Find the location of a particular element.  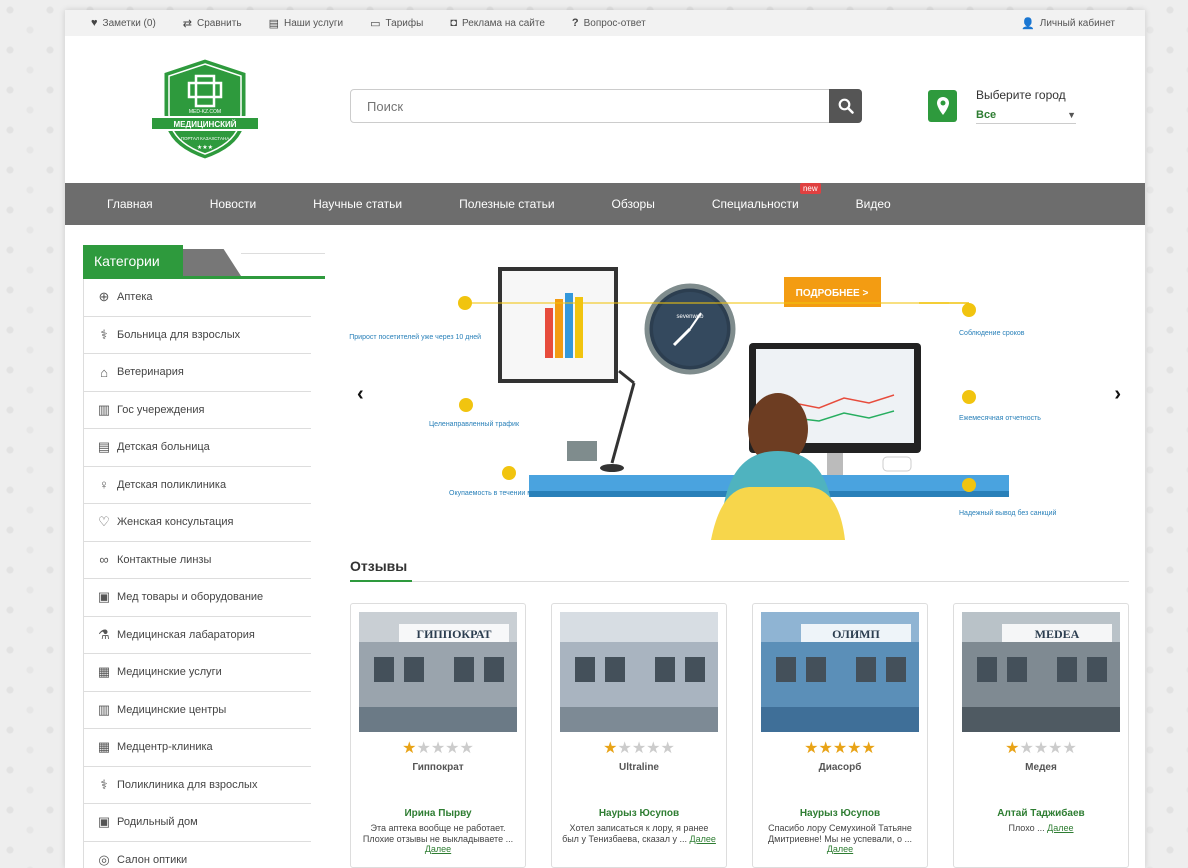

category-label: Медицинская лабаратория is located at coordinates (186, 634).